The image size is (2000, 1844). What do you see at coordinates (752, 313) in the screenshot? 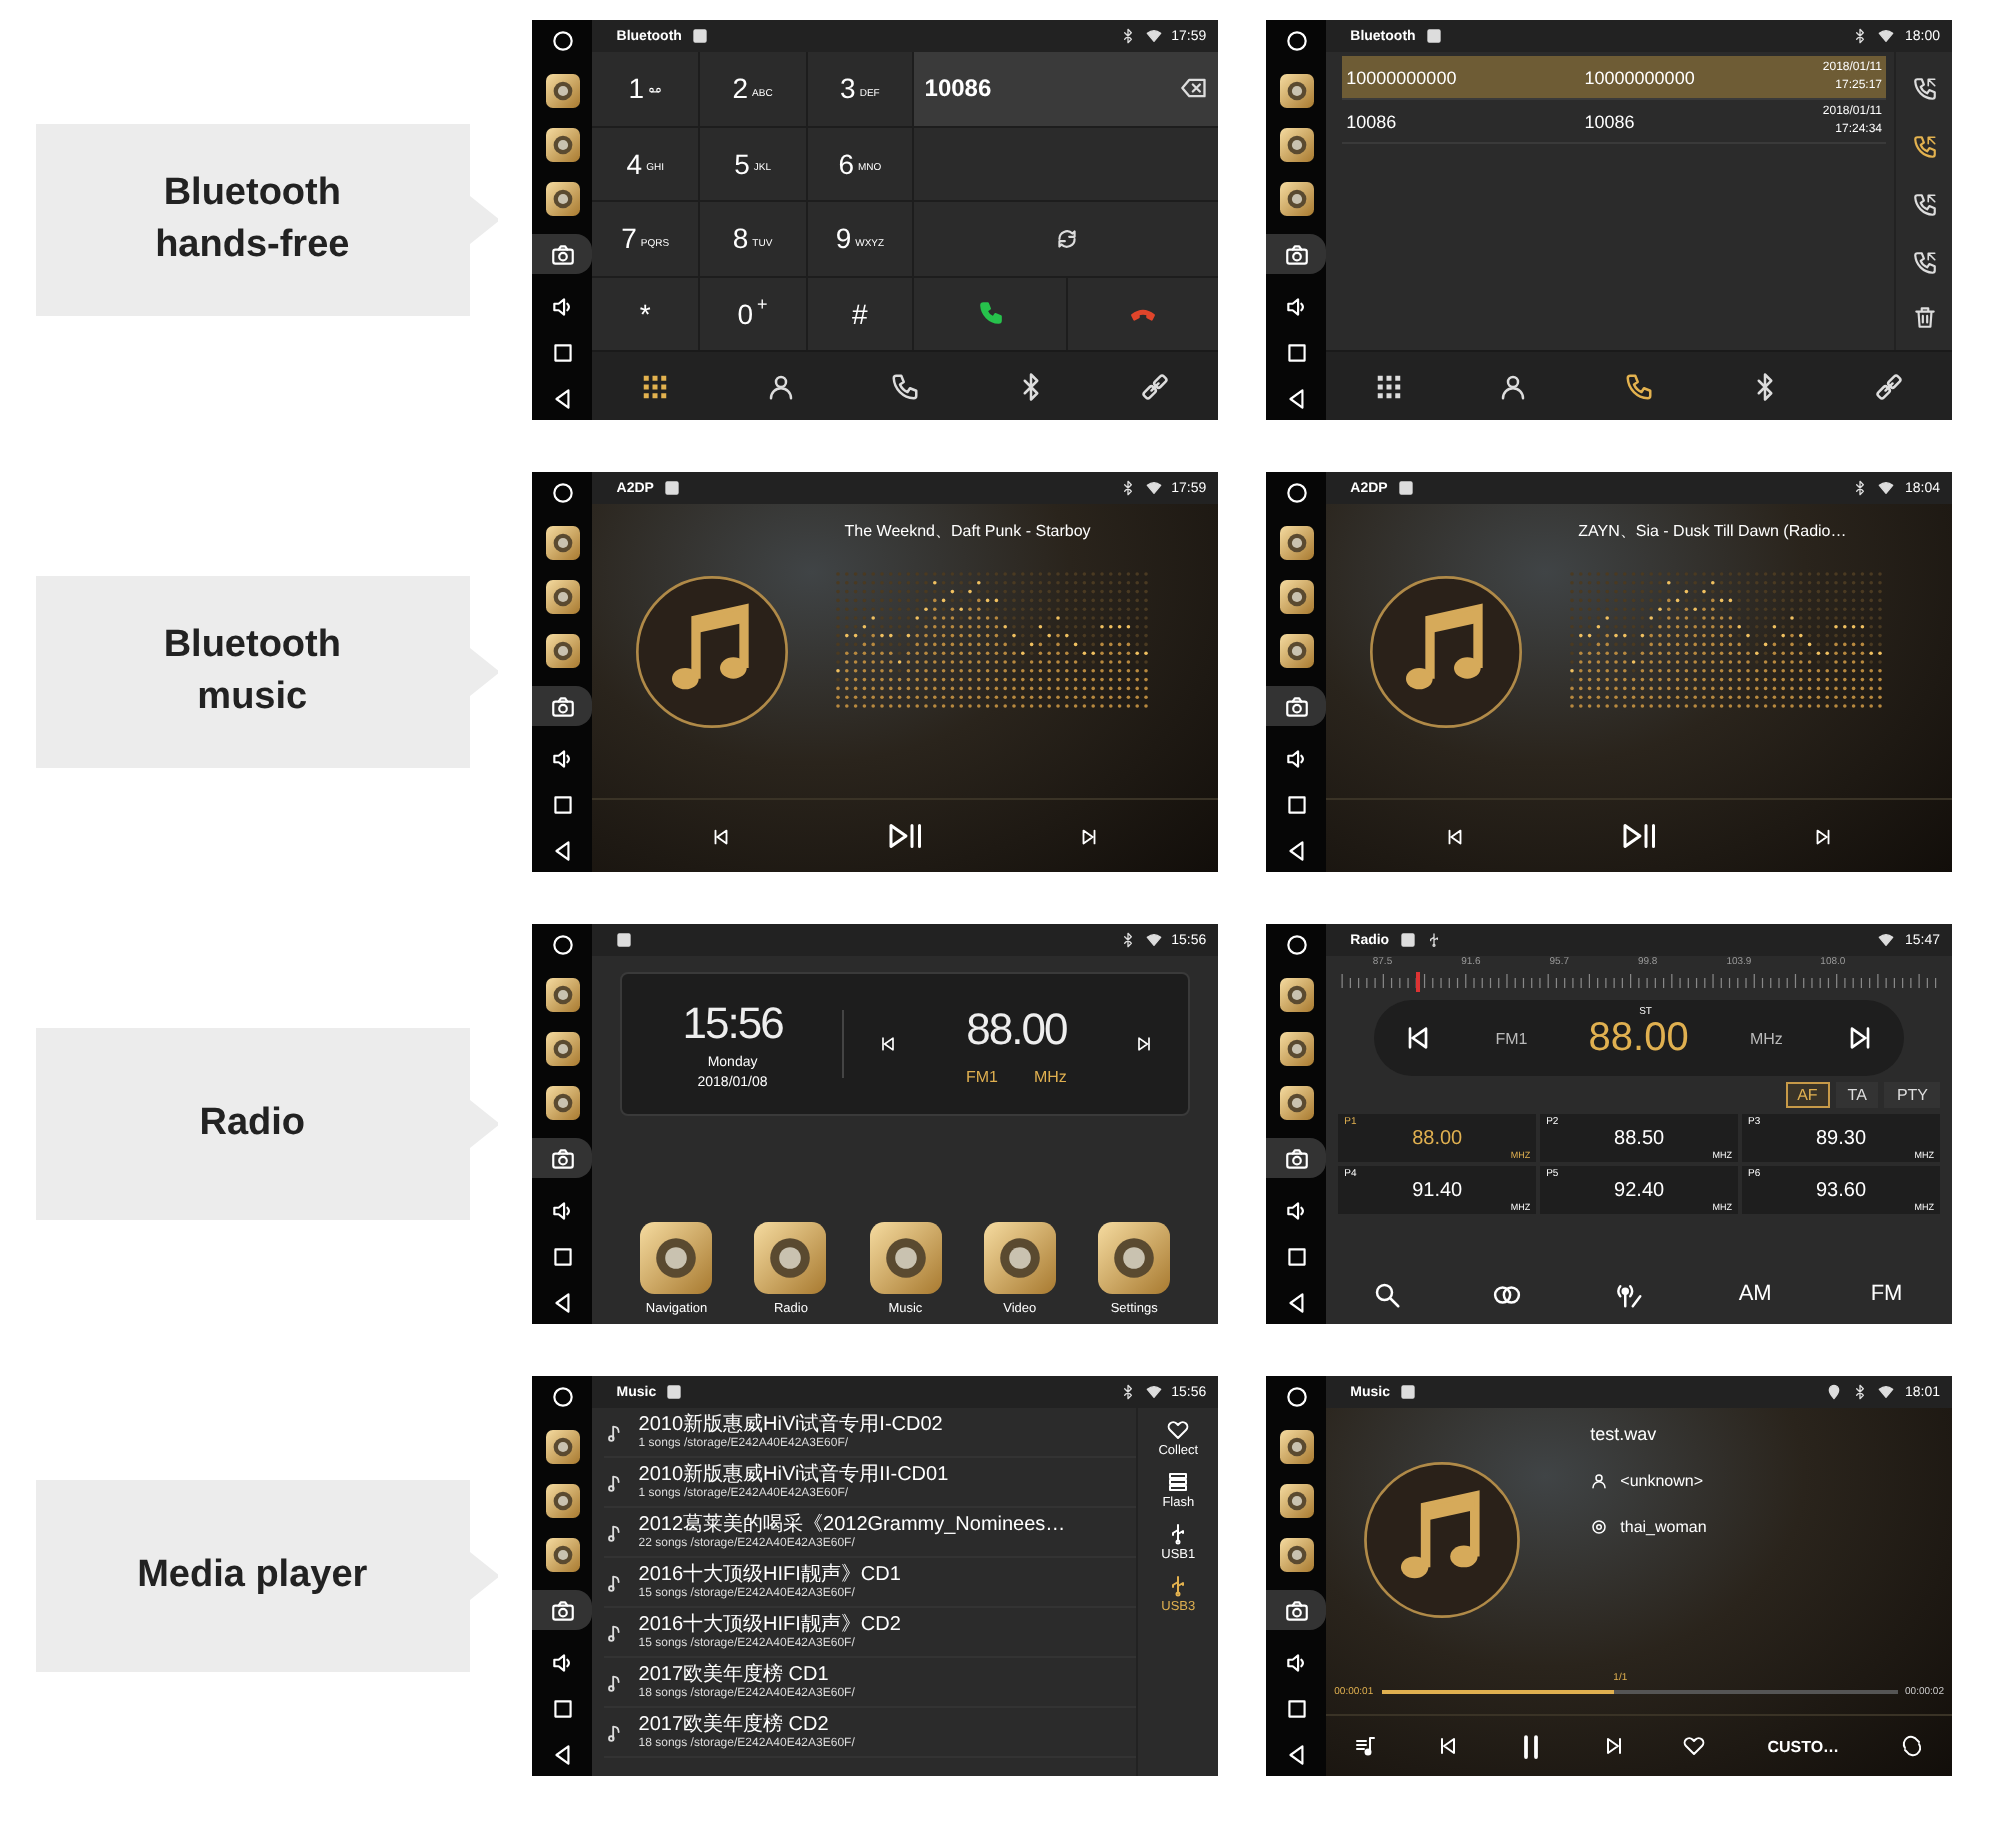
I see `dial-key: 0+` at bounding box center [752, 313].